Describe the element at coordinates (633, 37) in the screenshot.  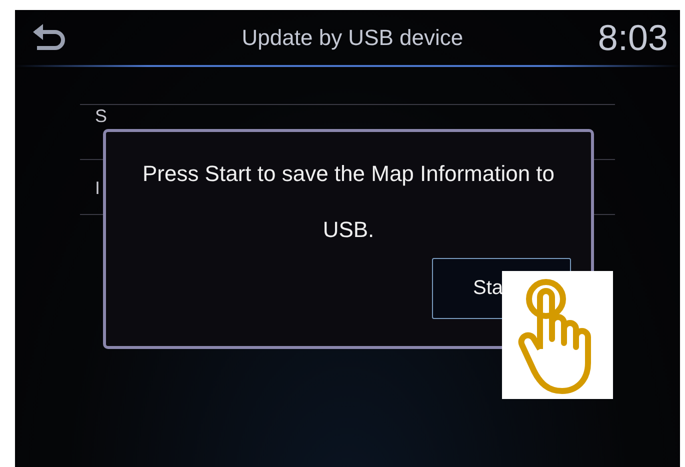
I see `clock: 8:03` at that location.